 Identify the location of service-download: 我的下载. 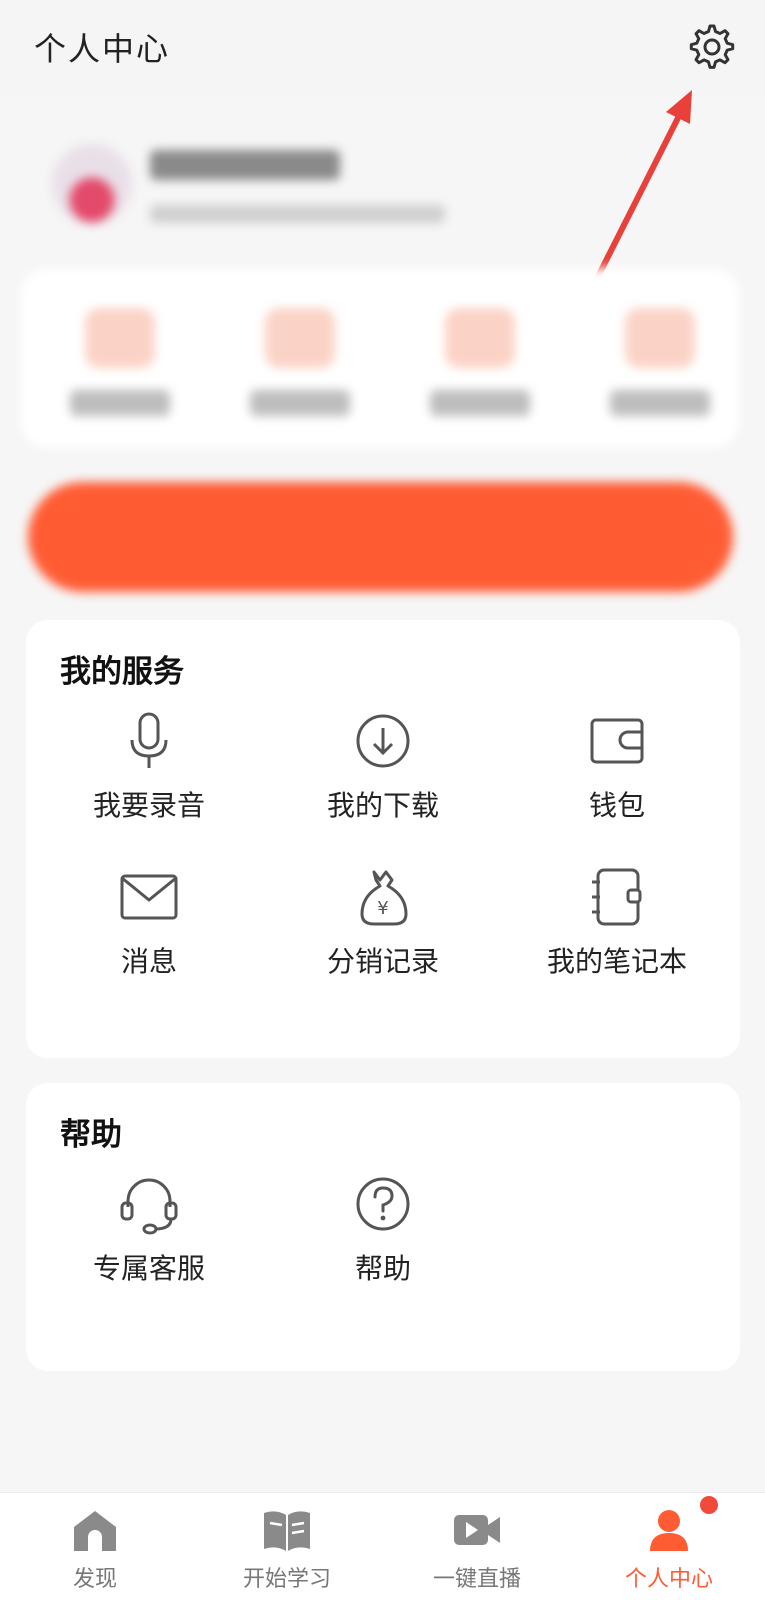
(383, 775).